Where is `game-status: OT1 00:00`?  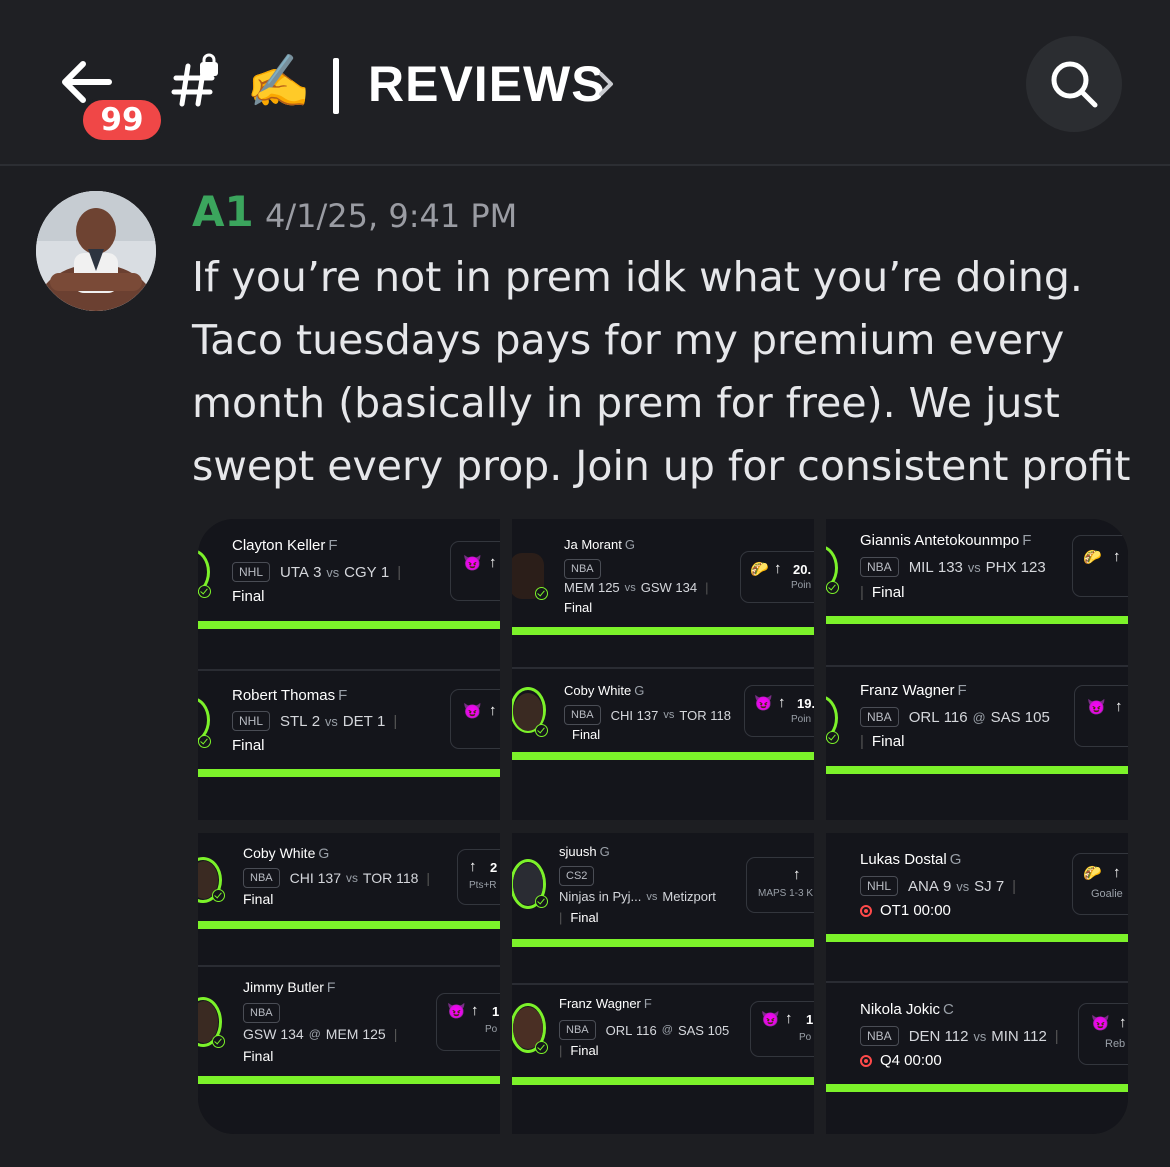
game-status: OT1 00:00 is located at coordinates (905, 910).